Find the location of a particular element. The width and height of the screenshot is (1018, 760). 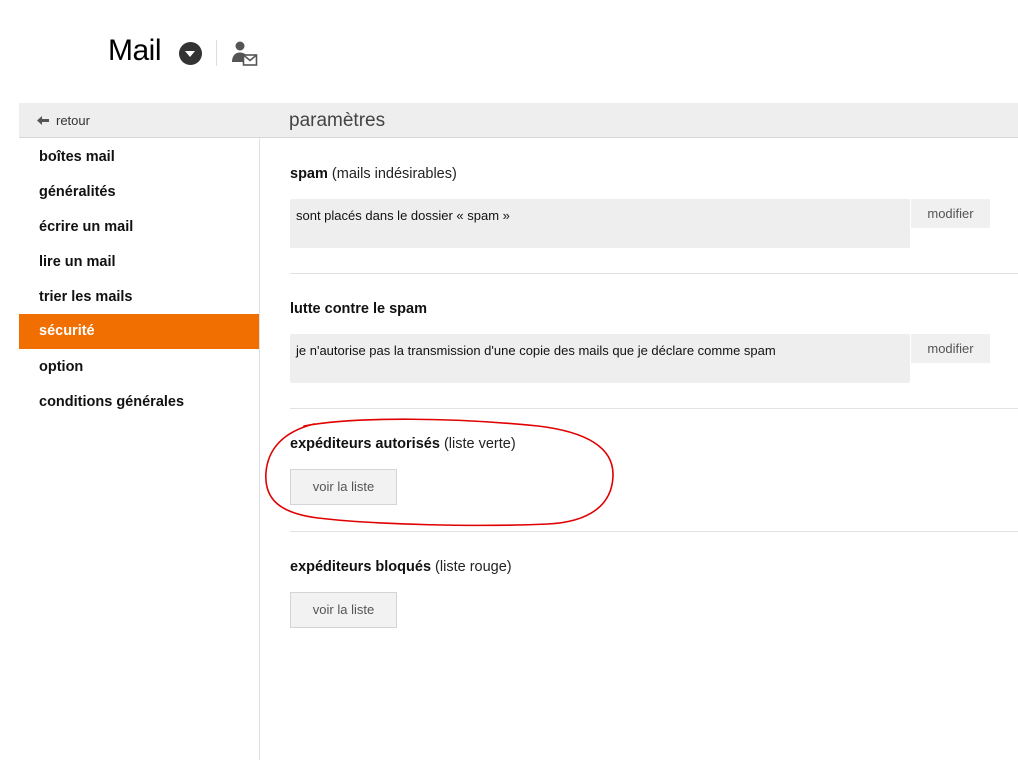

user-mail-icon is located at coordinates (244, 54).